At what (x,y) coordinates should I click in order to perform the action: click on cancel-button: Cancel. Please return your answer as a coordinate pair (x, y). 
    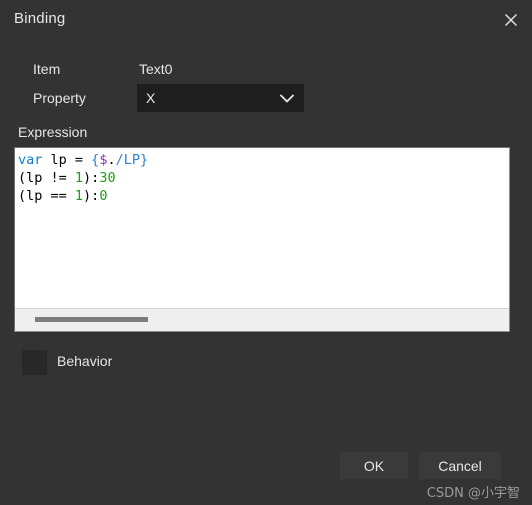
    Looking at the image, I should click on (460, 465).